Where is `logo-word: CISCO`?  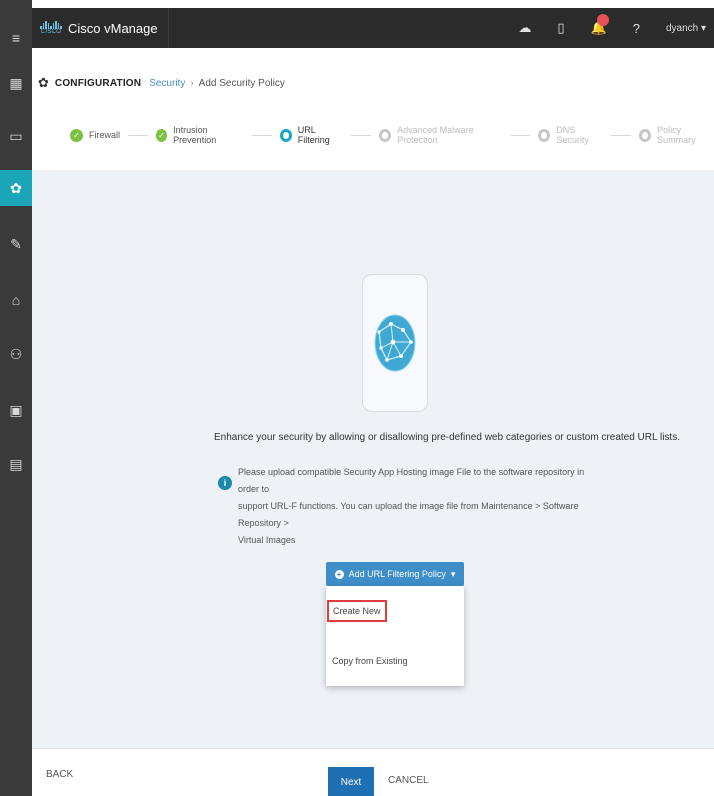 logo-word: CISCO is located at coordinates (51, 31).